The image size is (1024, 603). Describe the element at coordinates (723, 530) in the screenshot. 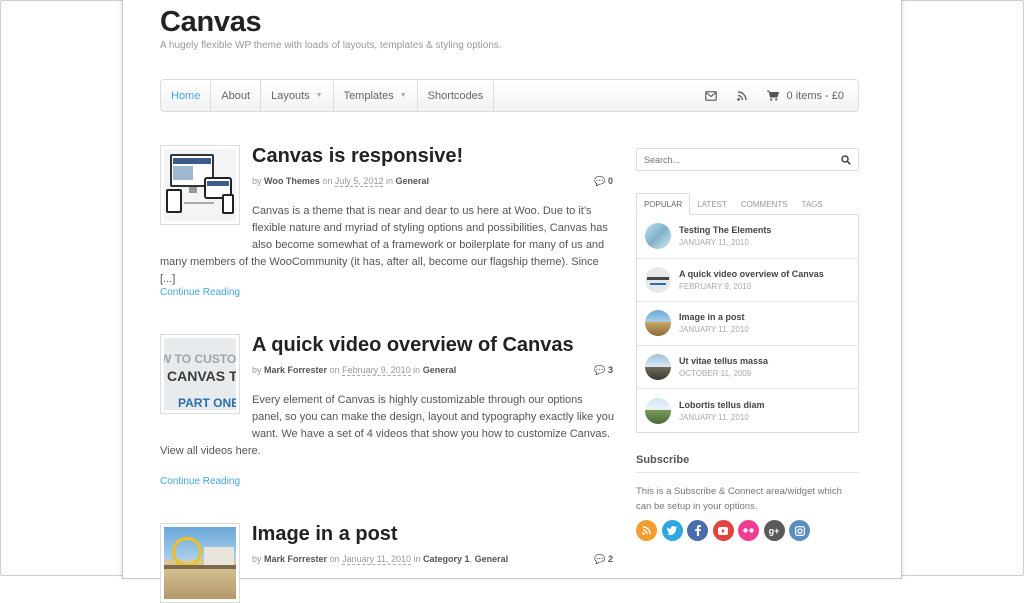

I see `youtube-icon` at that location.